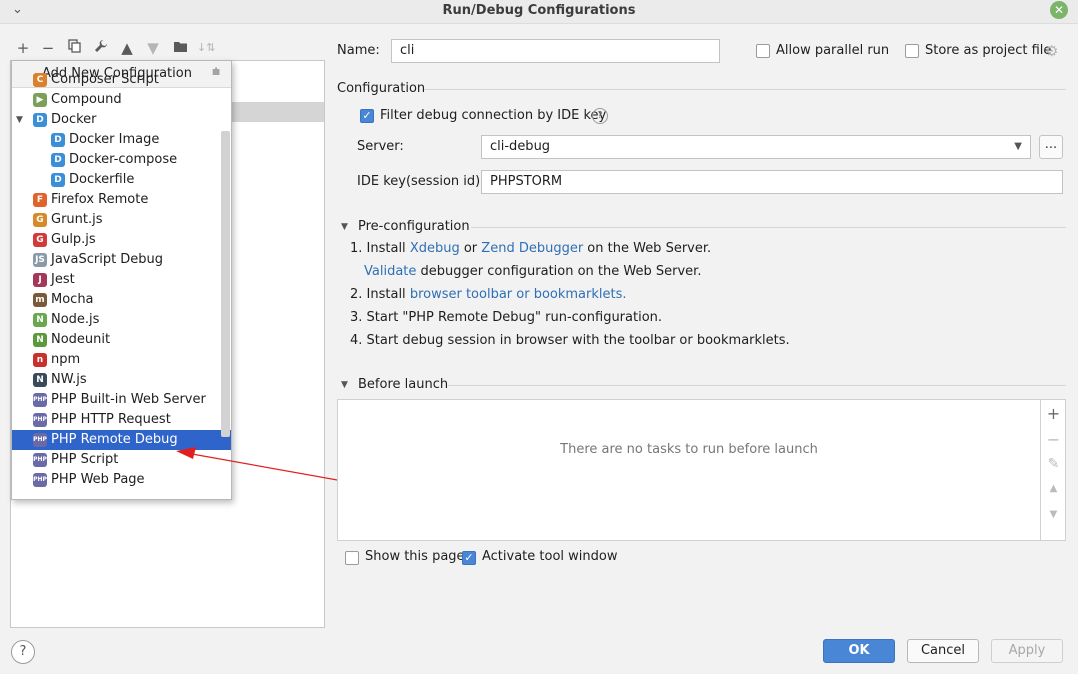 This screenshot has height=674, width=1078. I want to click on validate-link: Validate, so click(390, 271).